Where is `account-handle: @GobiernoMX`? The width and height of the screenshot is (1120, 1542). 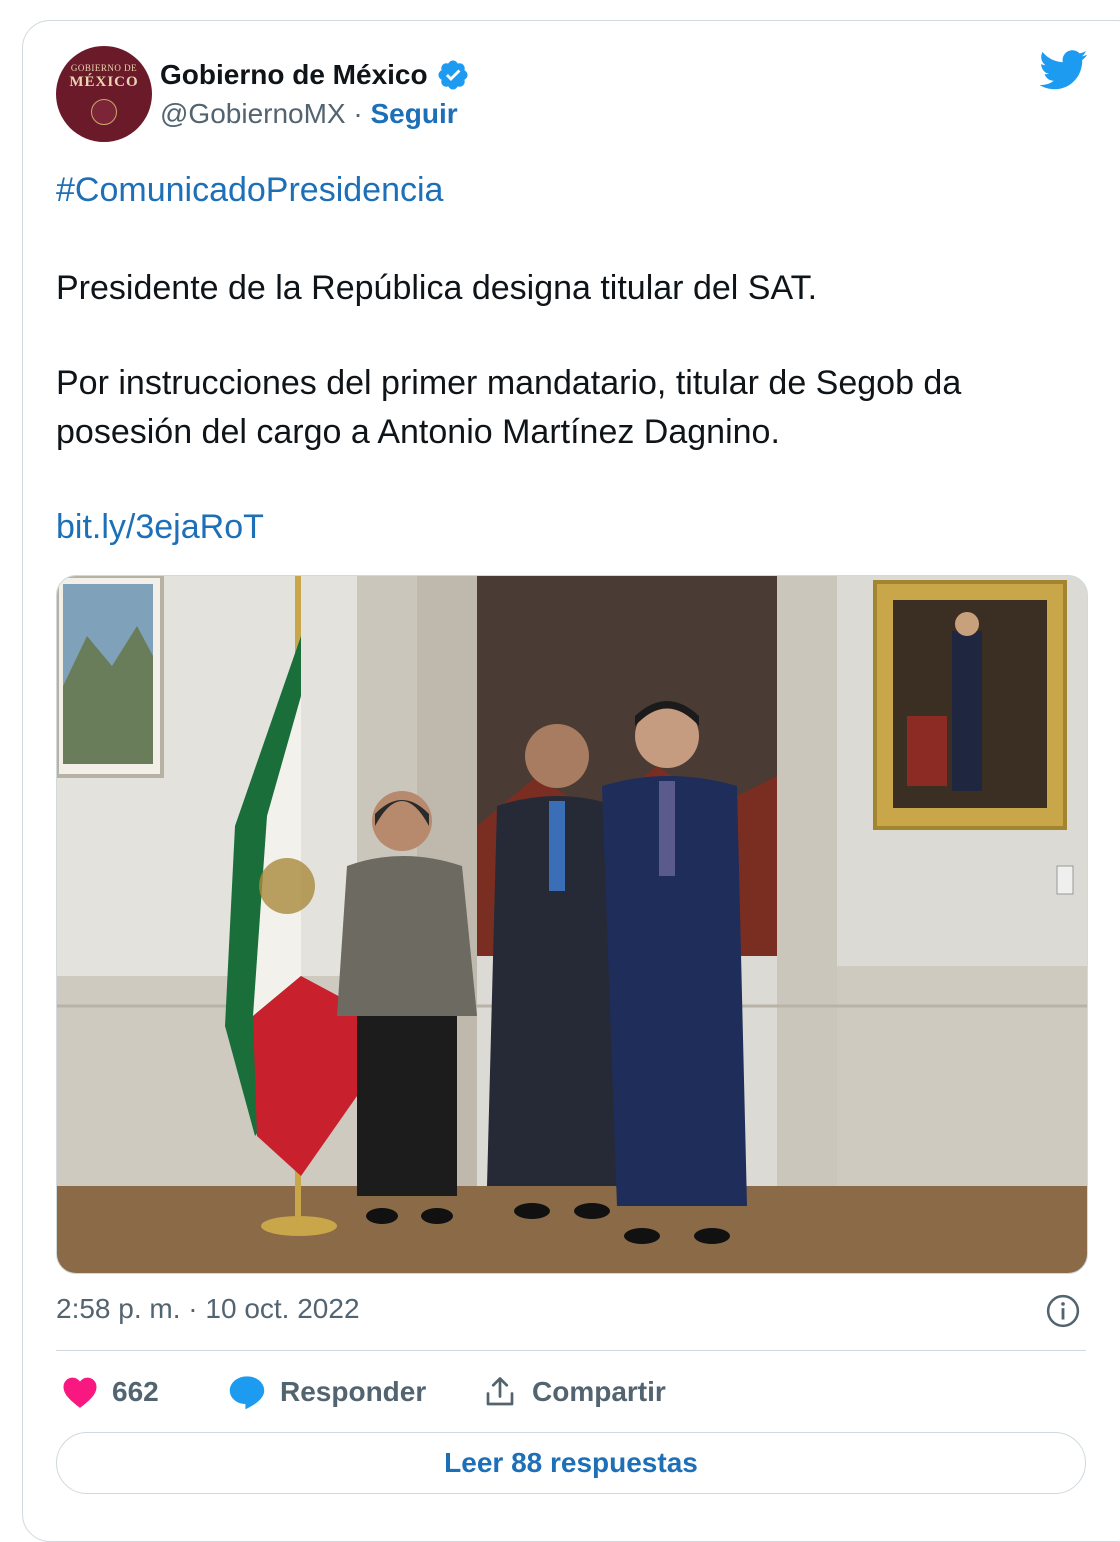 account-handle: @GobiernoMX is located at coordinates (253, 113).